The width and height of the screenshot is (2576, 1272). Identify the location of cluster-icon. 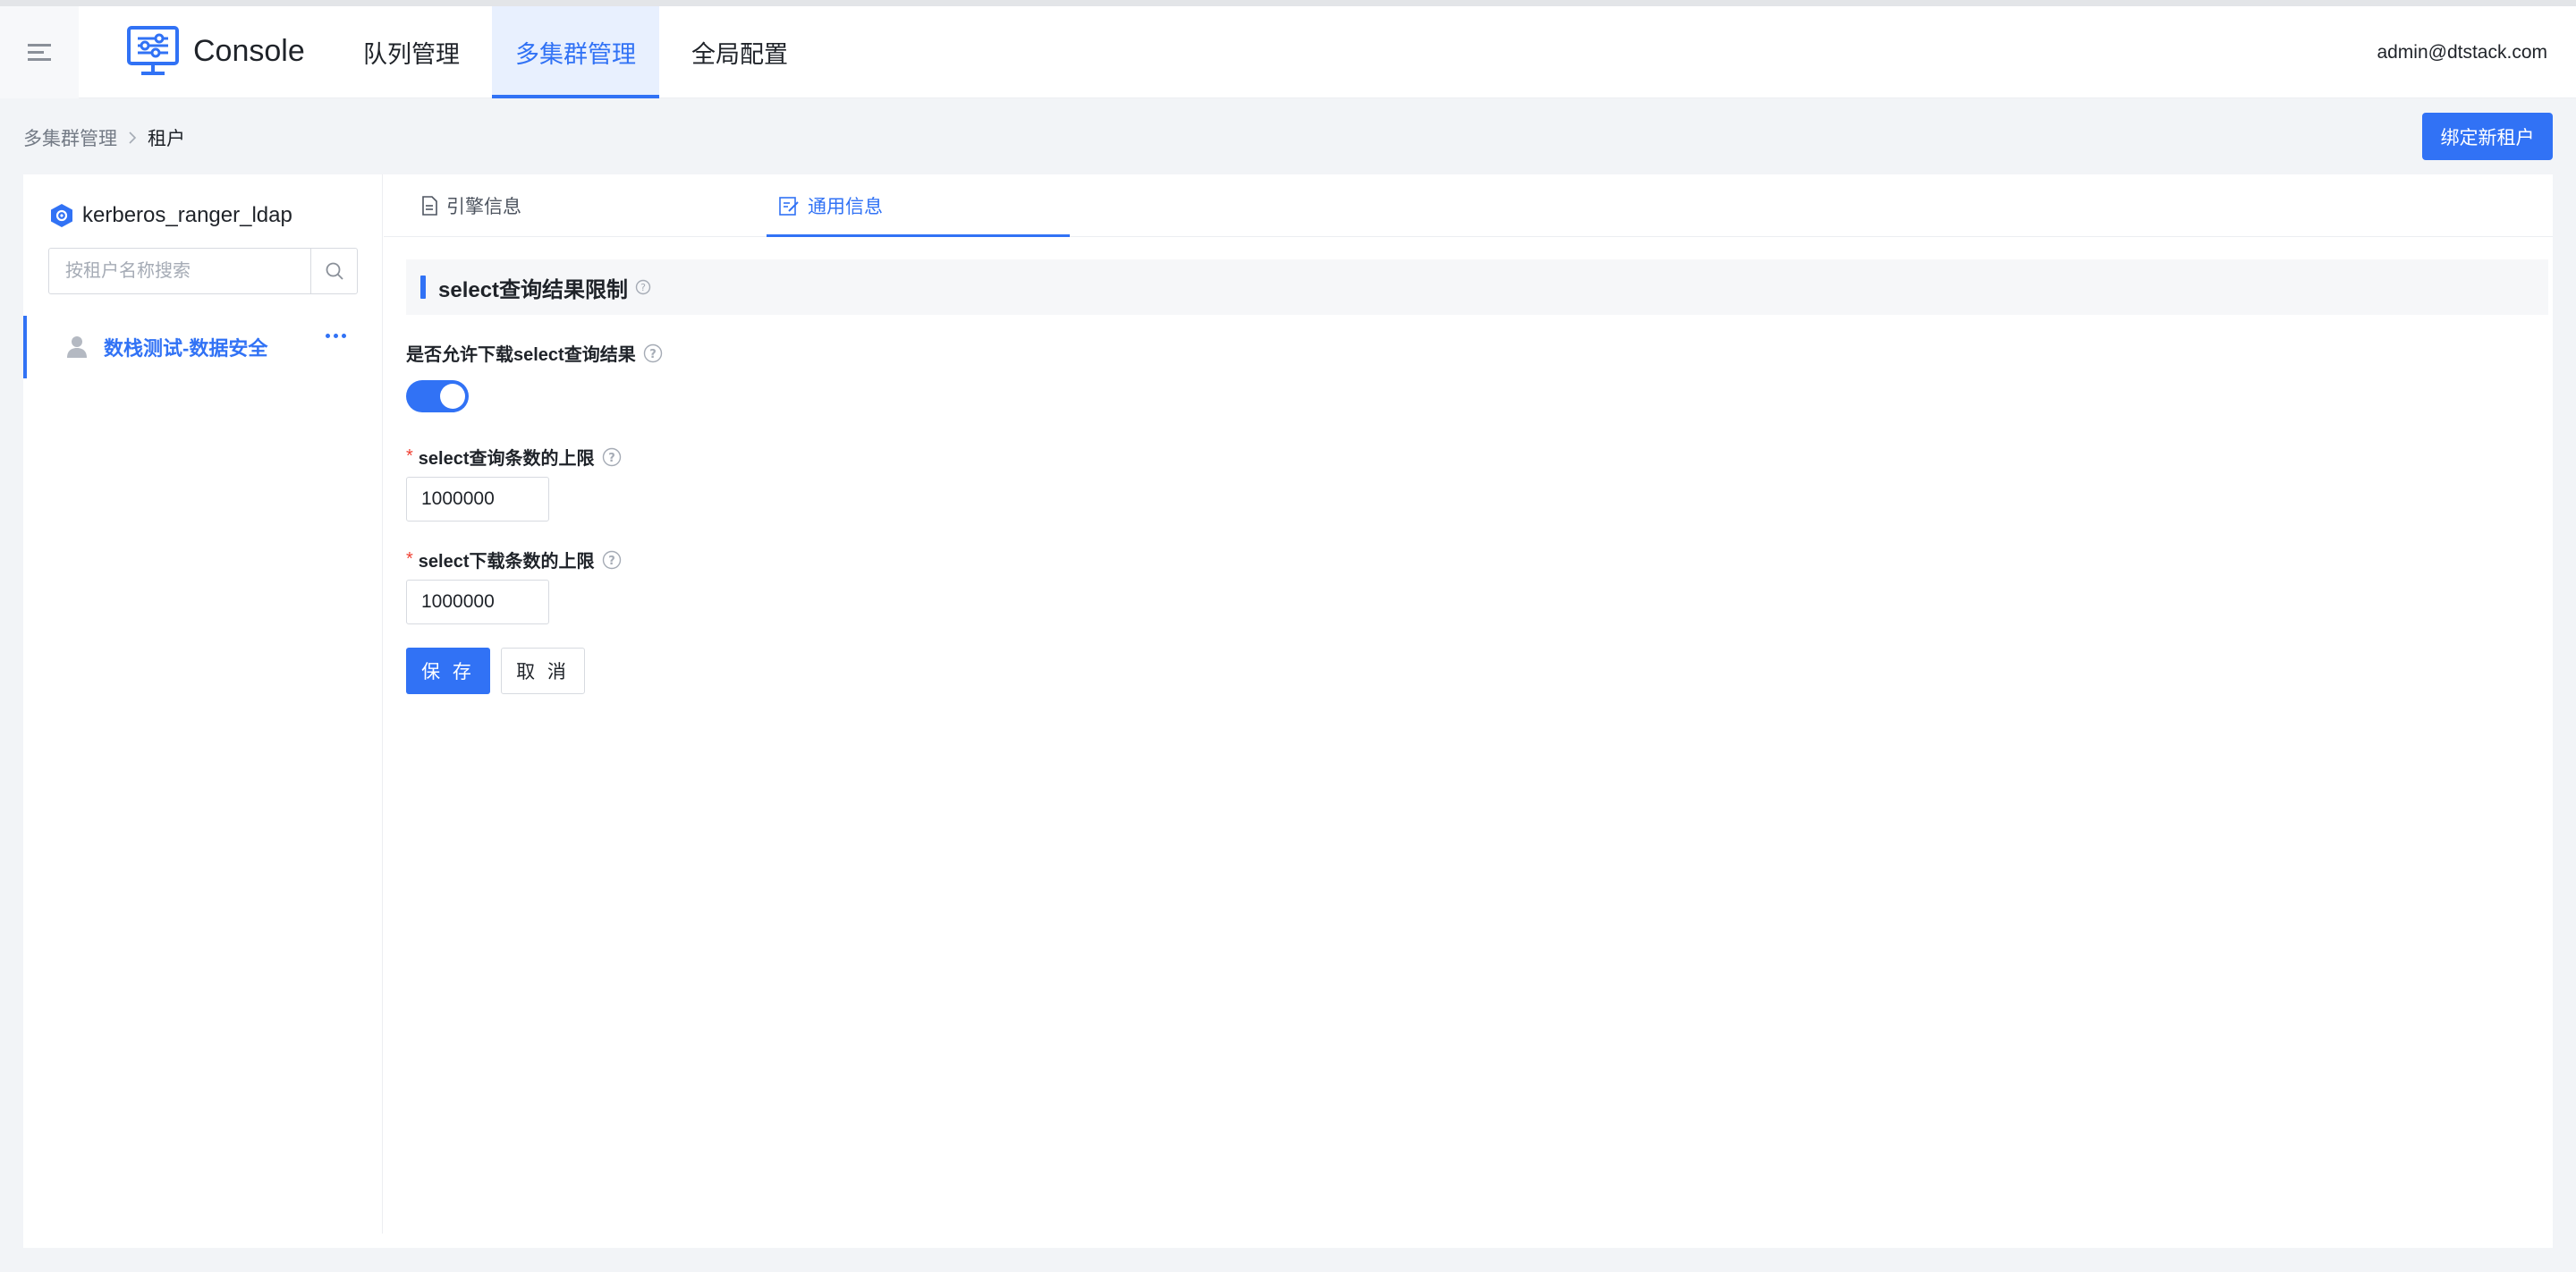
(61, 215).